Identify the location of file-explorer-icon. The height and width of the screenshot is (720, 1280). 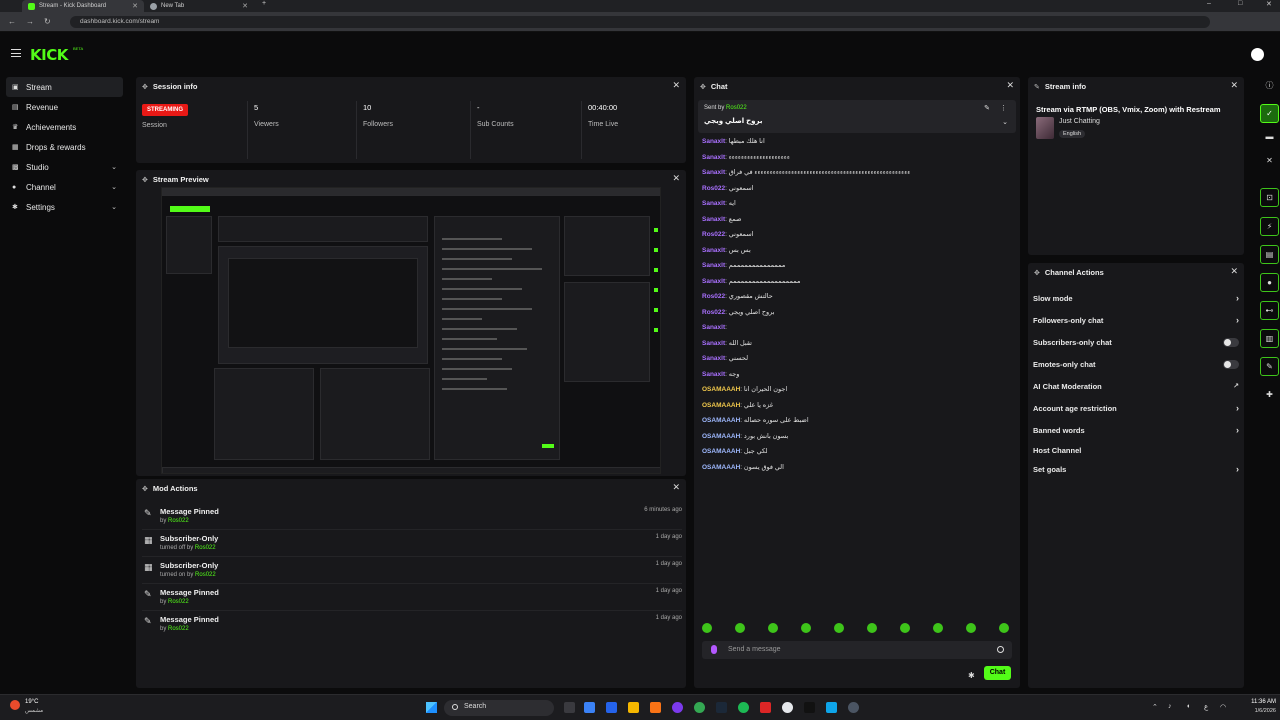
(633, 707).